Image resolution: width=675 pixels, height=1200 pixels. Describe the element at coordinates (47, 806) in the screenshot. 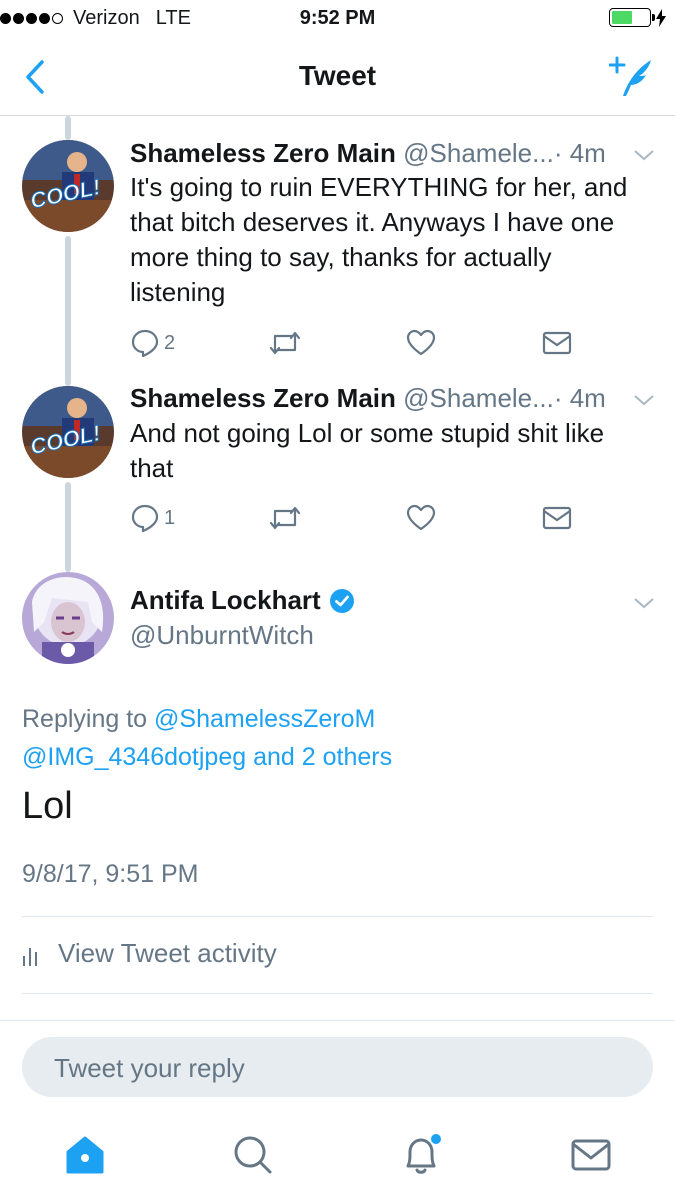

I see `main-tweet-text: Lol` at that location.